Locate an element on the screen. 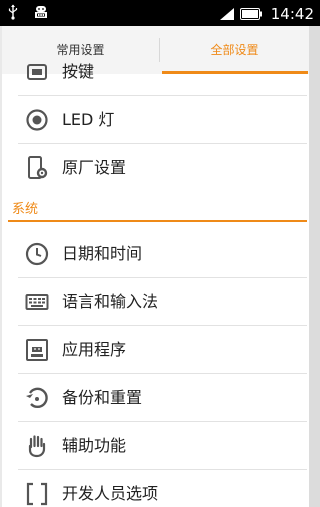 The image size is (320, 507). list-item-date-time: 日期和时间 is located at coordinates (155, 254).